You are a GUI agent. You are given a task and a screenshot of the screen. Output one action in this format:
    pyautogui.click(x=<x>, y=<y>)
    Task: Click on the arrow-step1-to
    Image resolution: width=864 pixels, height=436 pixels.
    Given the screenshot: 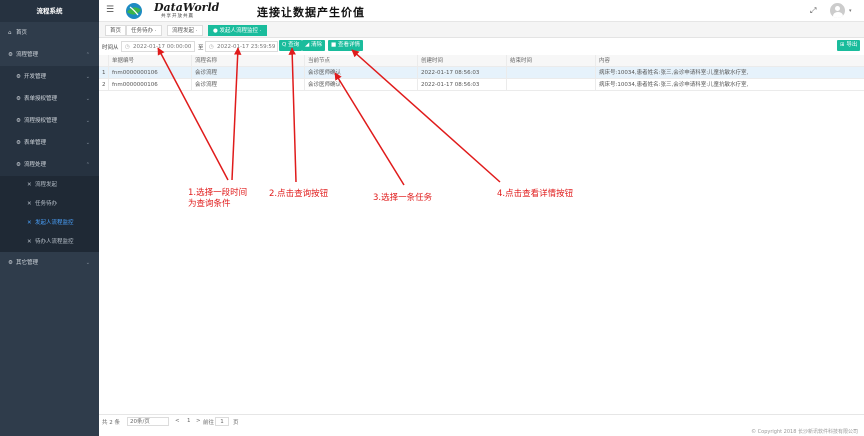 What is the action you would take?
    pyautogui.click(x=236, y=114)
    